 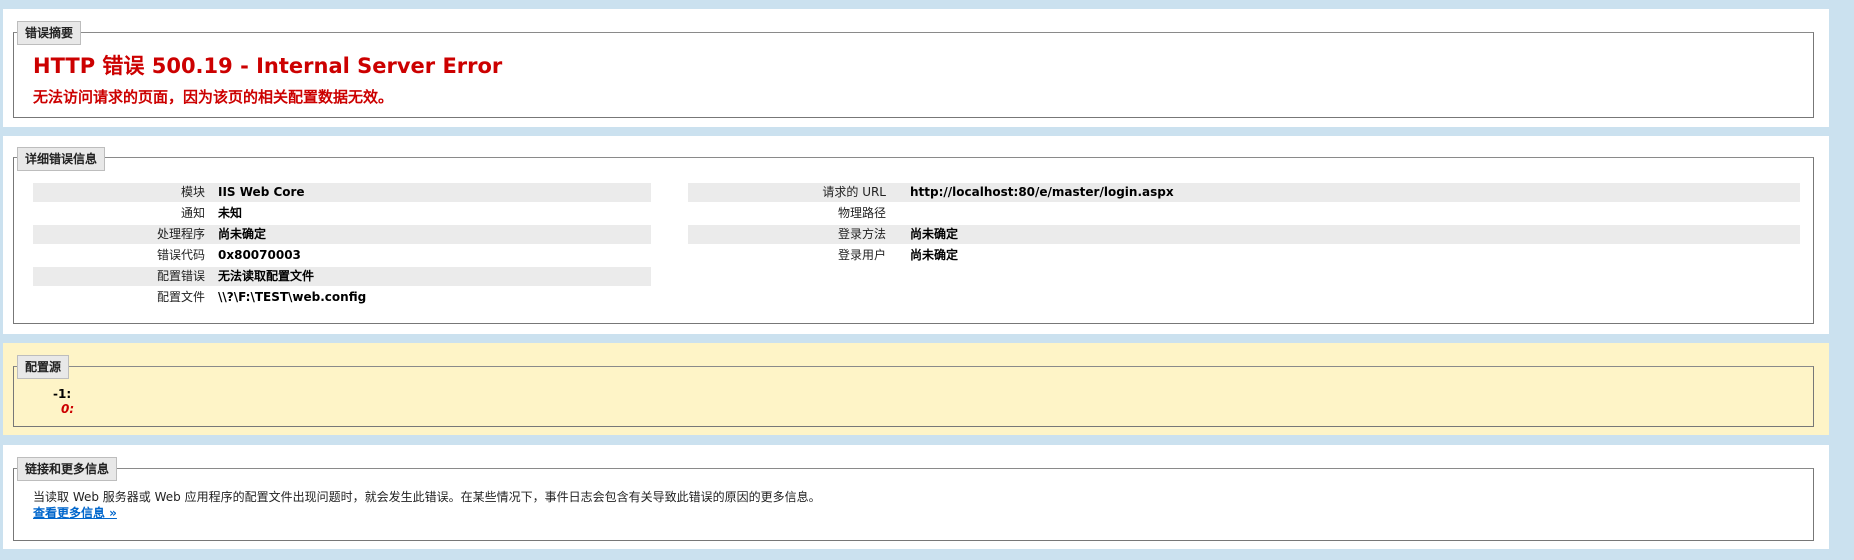 I want to click on detail-label: 模块, so click(x=192, y=192).